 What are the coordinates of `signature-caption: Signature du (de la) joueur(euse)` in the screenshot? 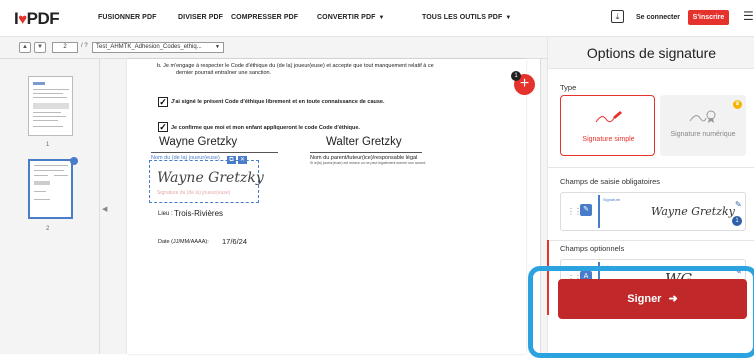 It's located at (194, 193).